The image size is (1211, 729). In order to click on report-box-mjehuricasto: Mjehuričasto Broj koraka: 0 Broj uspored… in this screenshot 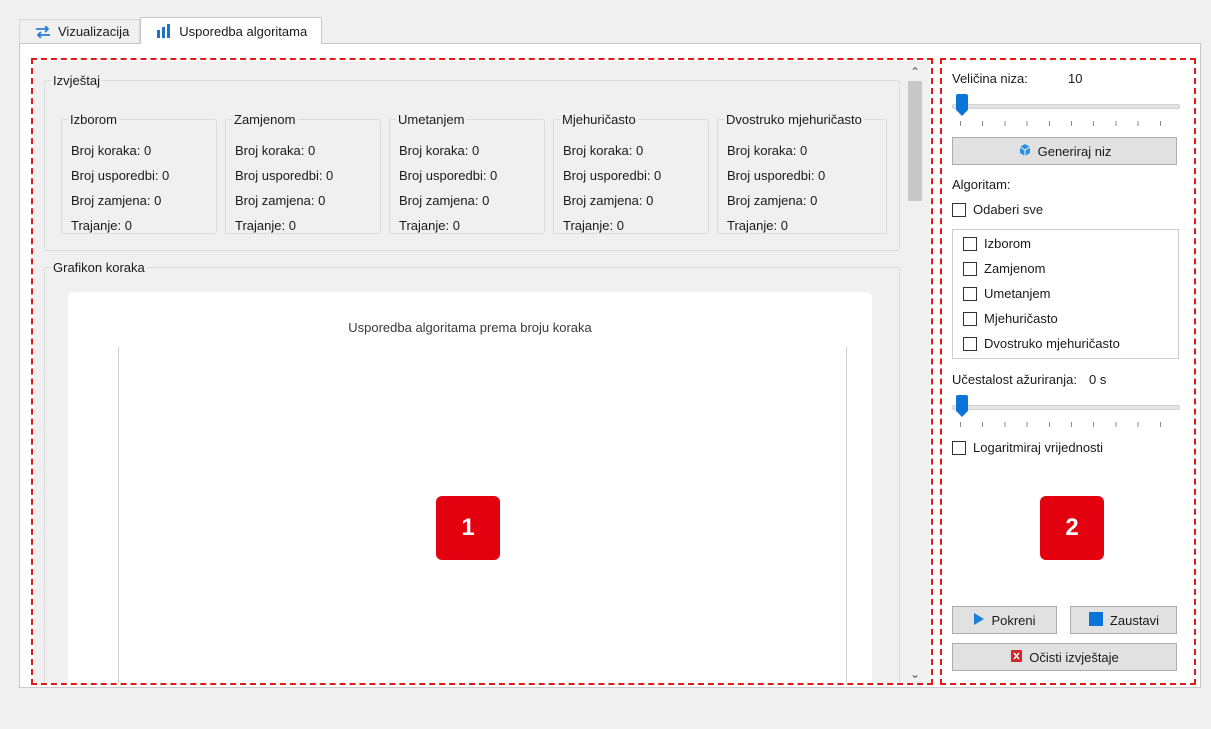, I will do `click(631, 173)`.